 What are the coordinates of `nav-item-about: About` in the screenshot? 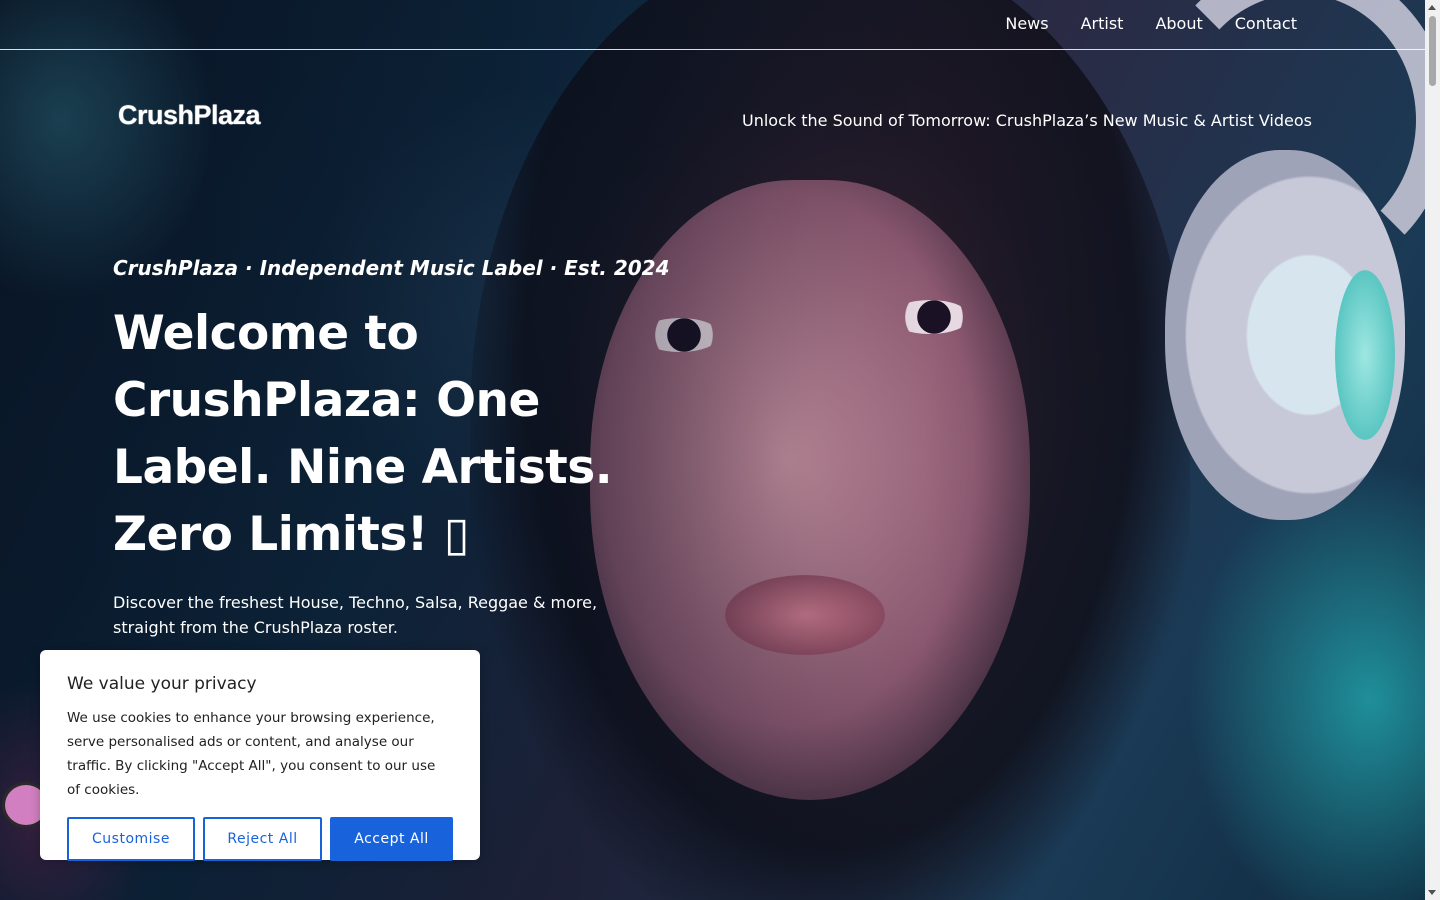 It's located at (1178, 23).